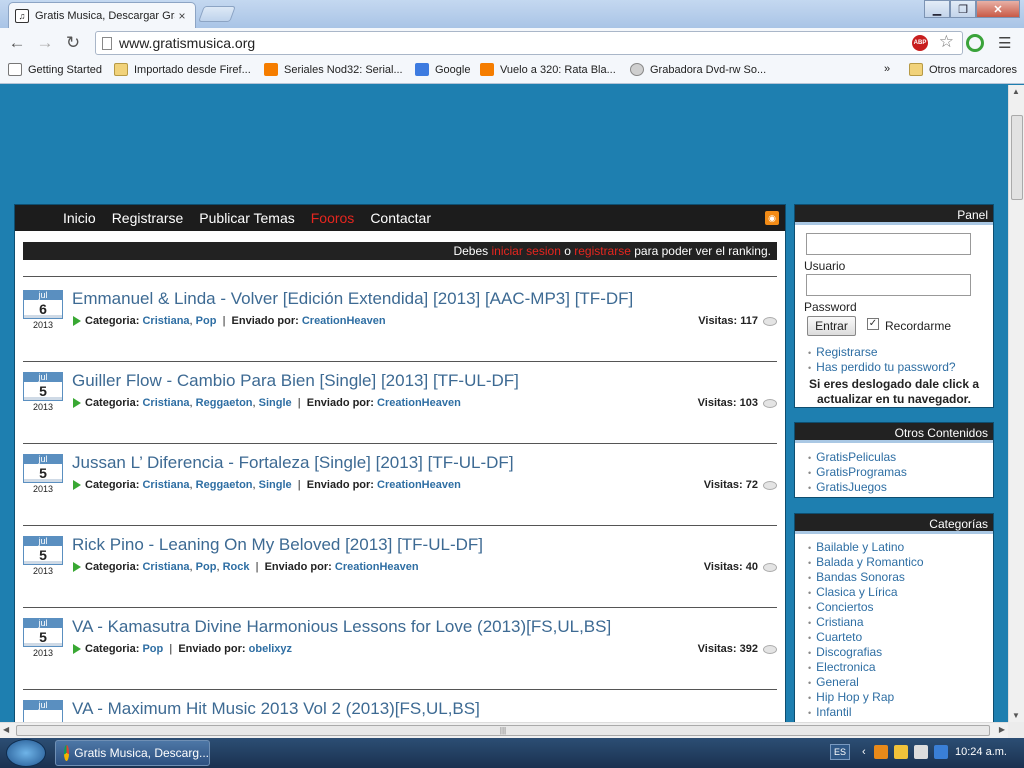 The height and width of the screenshot is (768, 1024). What do you see at coordinates (888, 244) in the screenshot?
I see `username-input` at bounding box center [888, 244].